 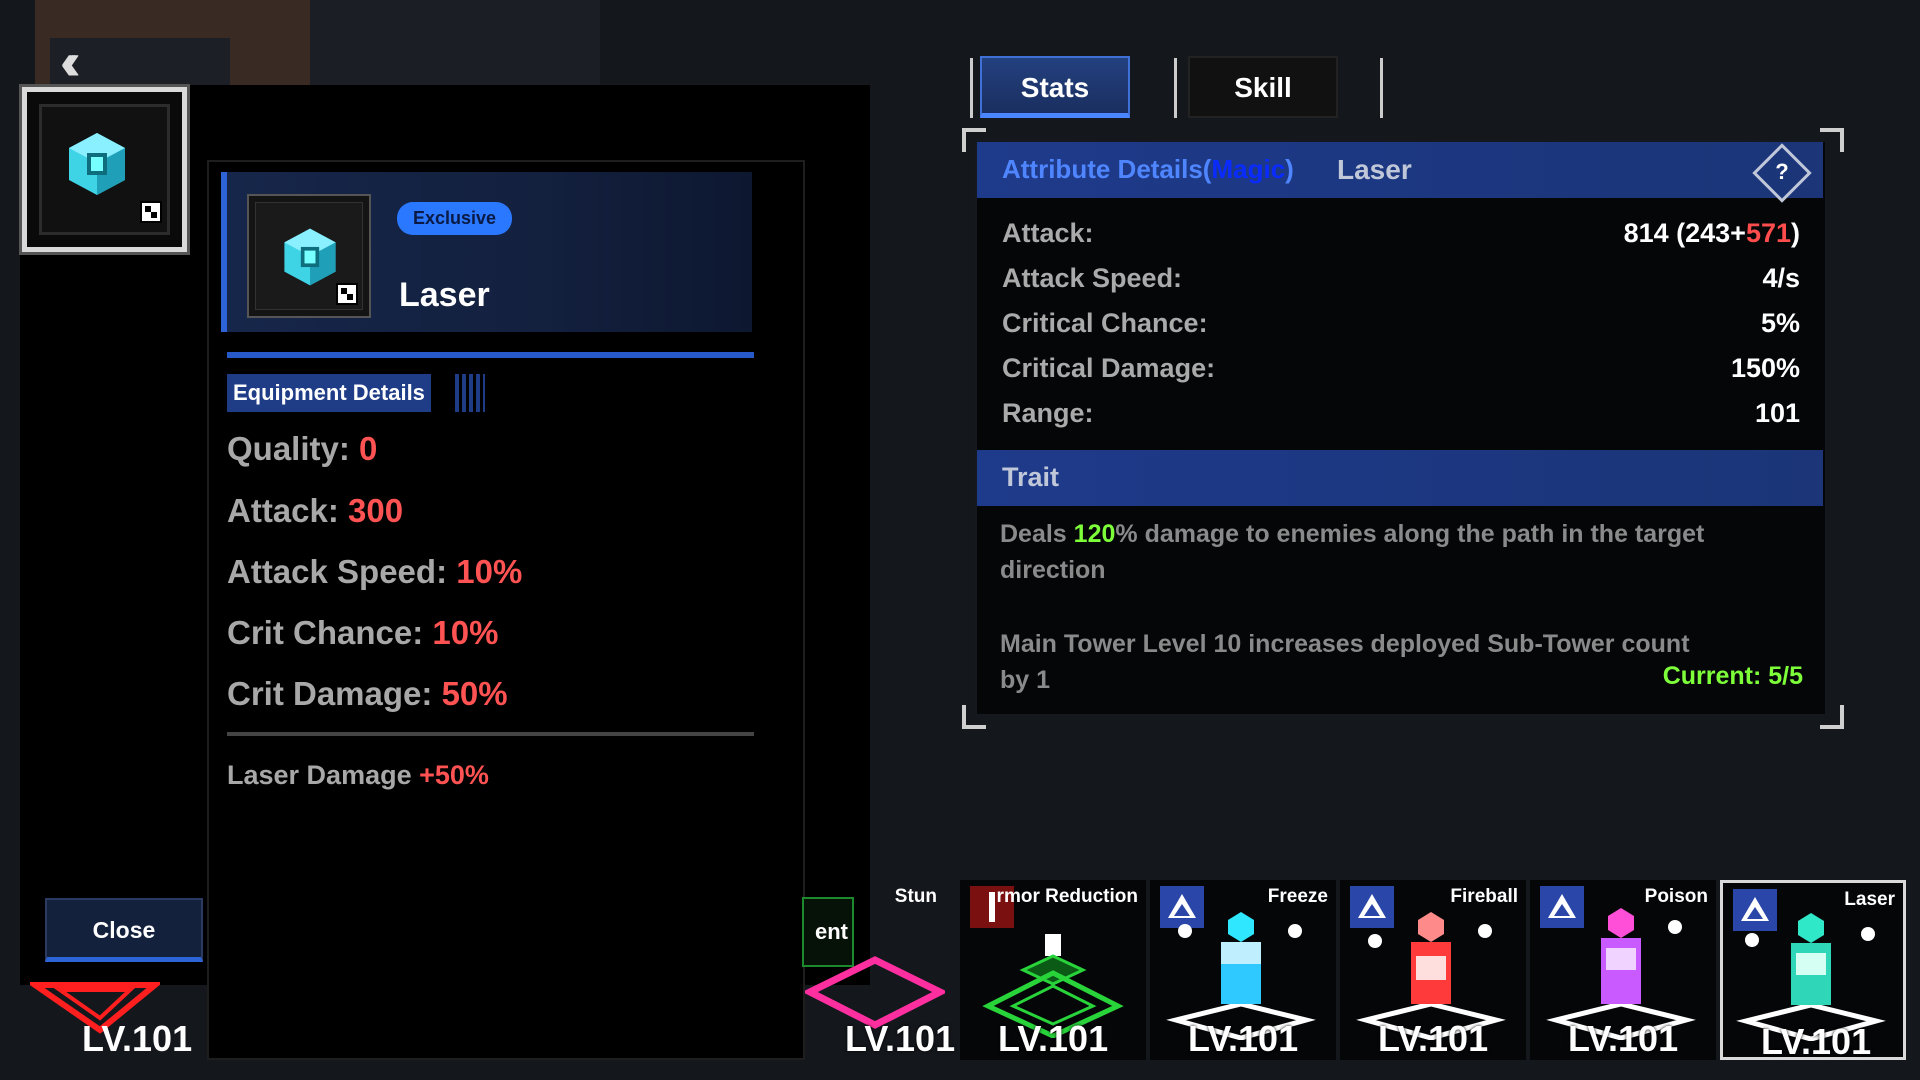 What do you see at coordinates (486, 252) in the screenshot?
I see `item-header: Exclusive Laser` at bounding box center [486, 252].